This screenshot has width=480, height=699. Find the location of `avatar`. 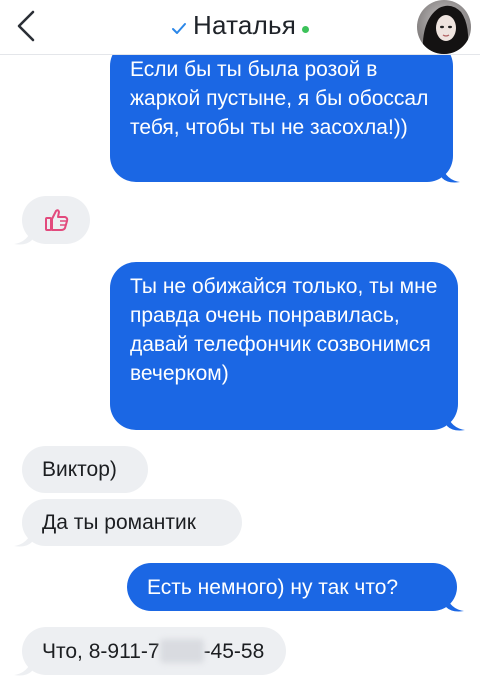

avatar is located at coordinates (444, 27).